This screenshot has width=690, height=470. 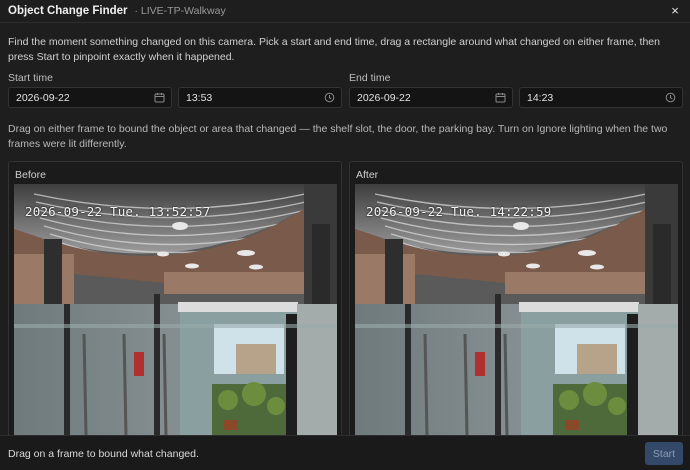 I want to click on close-icon: ×, so click(x=675, y=11).